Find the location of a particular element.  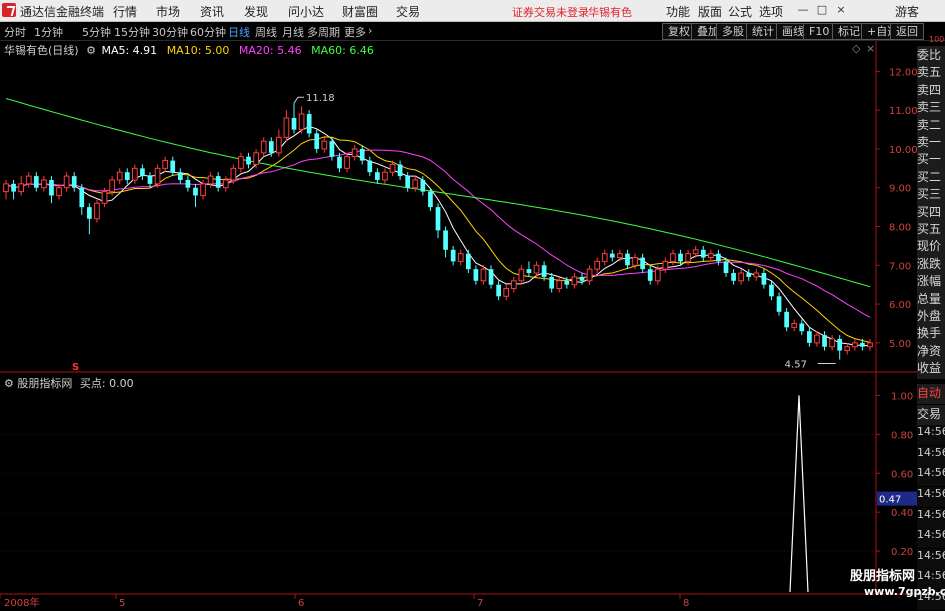

diamond-icon: ◇ is located at coordinates (856, 48).